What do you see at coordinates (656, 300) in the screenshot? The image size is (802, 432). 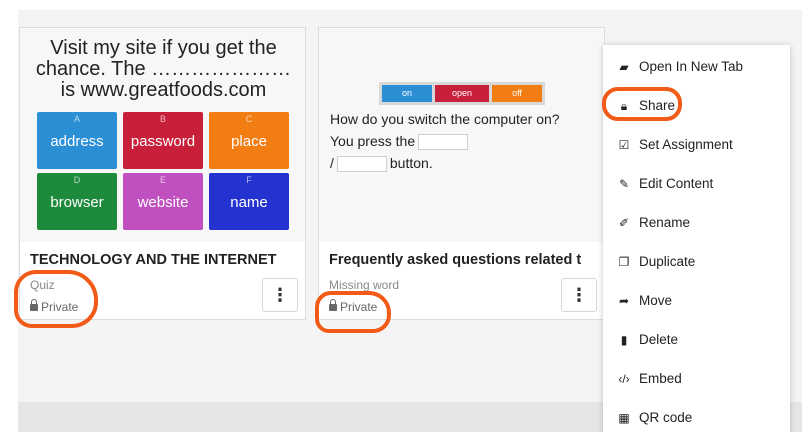 I see `menu-item-label: Move` at bounding box center [656, 300].